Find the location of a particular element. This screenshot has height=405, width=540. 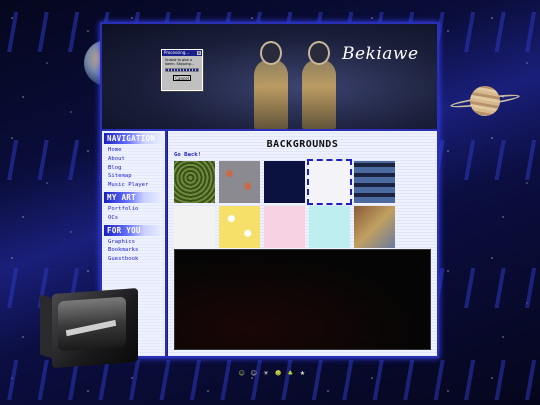

background-preview-area is located at coordinates (302, 299).